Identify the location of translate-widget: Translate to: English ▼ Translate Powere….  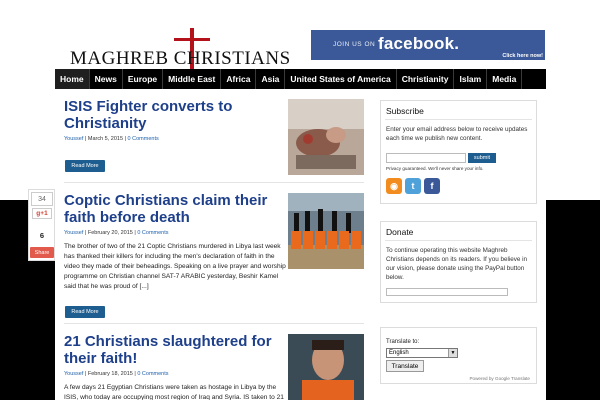
(458, 355).